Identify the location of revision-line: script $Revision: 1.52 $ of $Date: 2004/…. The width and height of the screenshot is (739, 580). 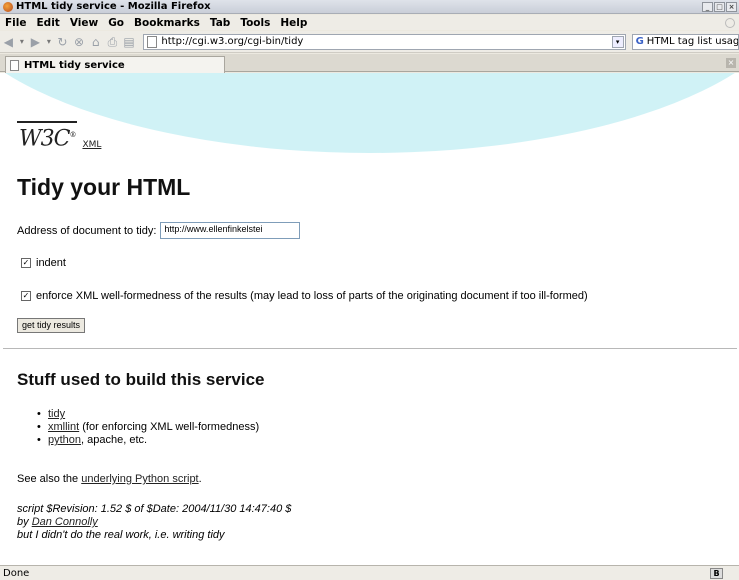
(154, 509).